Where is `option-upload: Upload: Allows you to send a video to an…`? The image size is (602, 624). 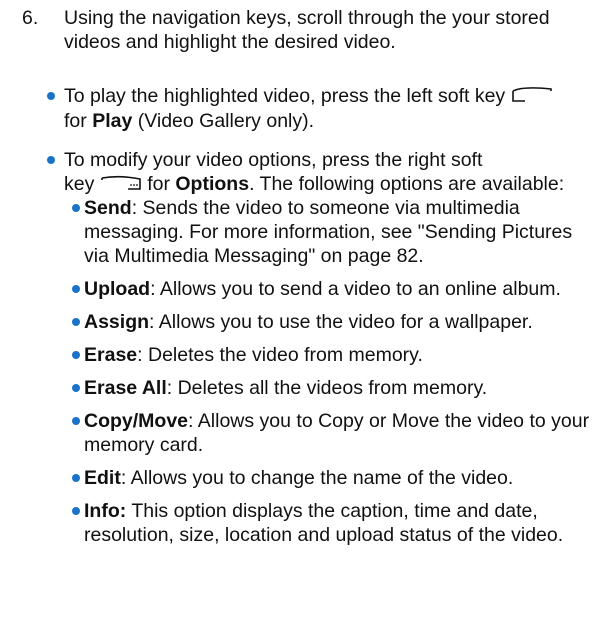
option-upload: Upload: Allows you to send a video to an… is located at coordinates (337, 289).